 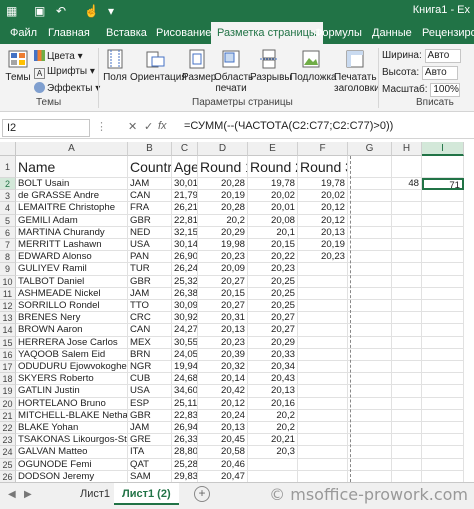 What do you see at coordinates (273, 257) in the screenshot?
I see `data-cell: 20,22` at bounding box center [273, 257].